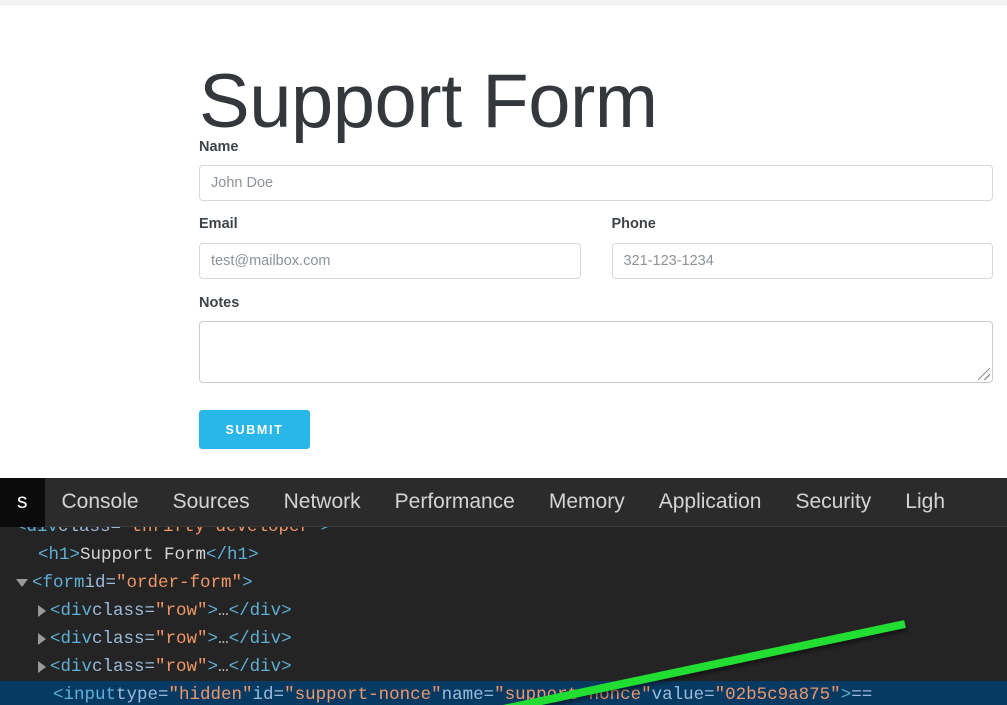 The width and height of the screenshot is (1007, 705). Describe the element at coordinates (833, 502) in the screenshot. I see `tab-security: Security` at that location.